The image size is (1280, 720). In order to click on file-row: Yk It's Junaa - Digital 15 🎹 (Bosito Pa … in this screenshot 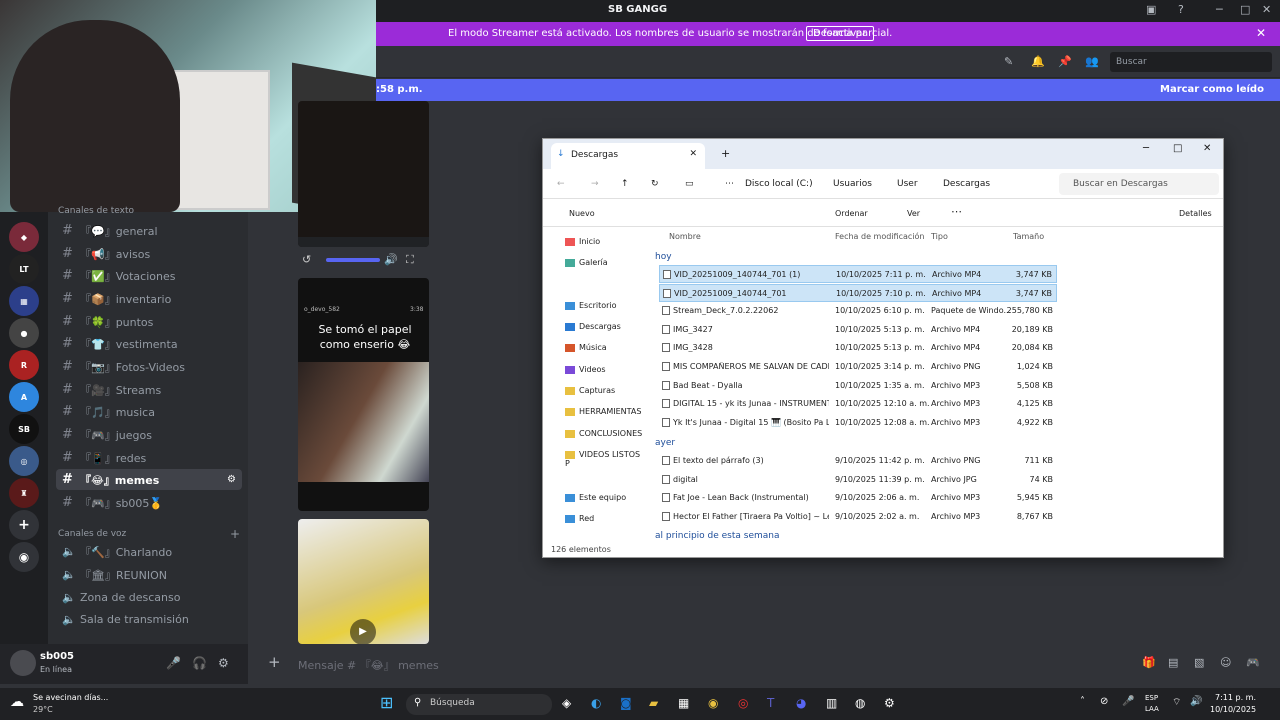, I will do `click(858, 423)`.